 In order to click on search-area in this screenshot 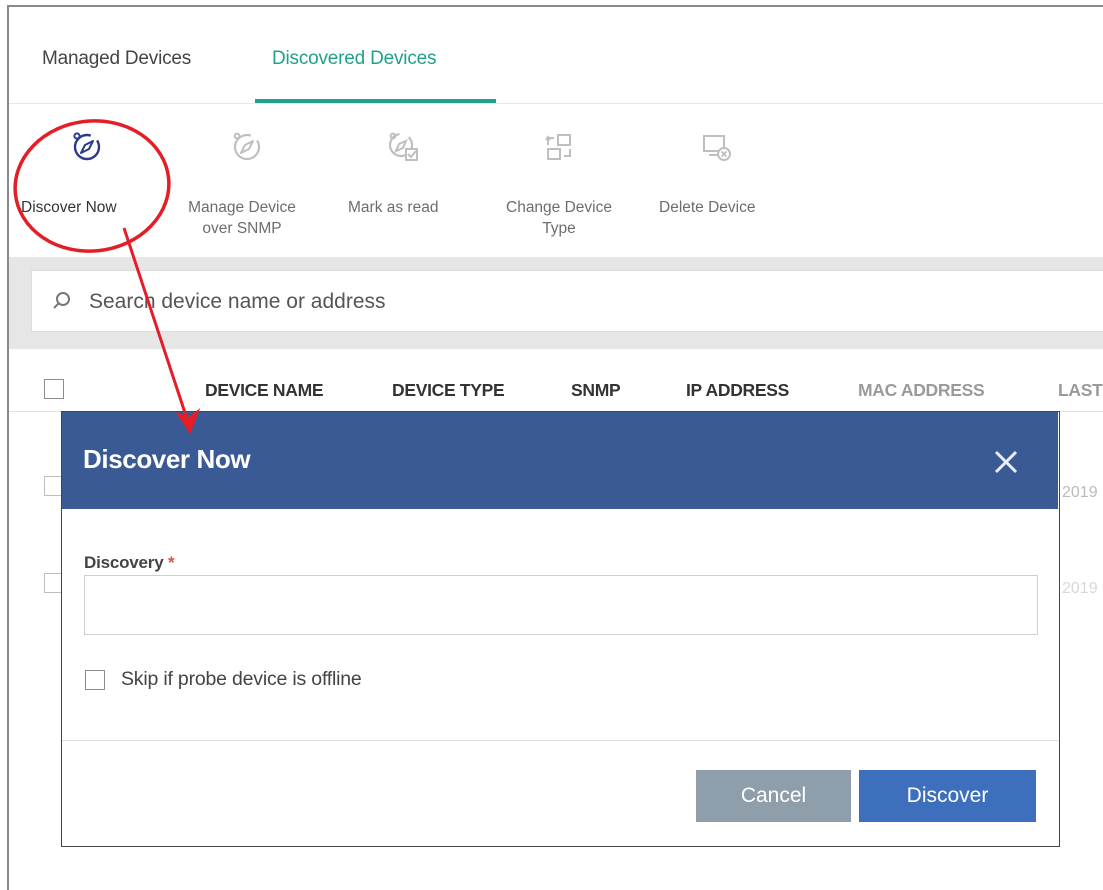, I will do `click(556, 303)`.